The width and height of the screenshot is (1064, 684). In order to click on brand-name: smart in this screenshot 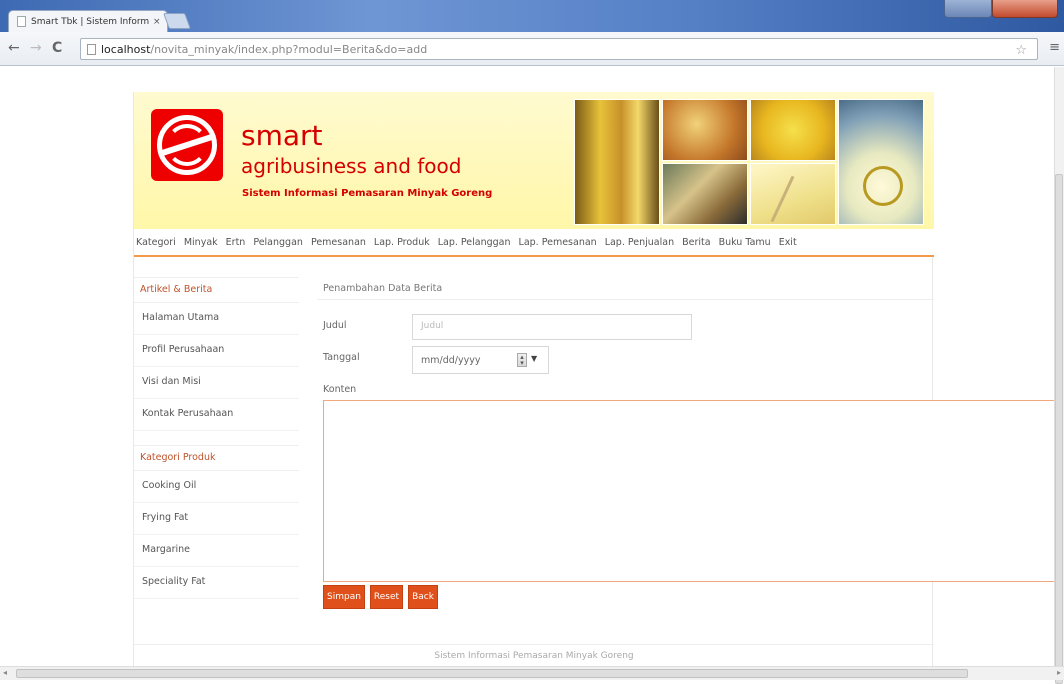, I will do `click(282, 135)`.